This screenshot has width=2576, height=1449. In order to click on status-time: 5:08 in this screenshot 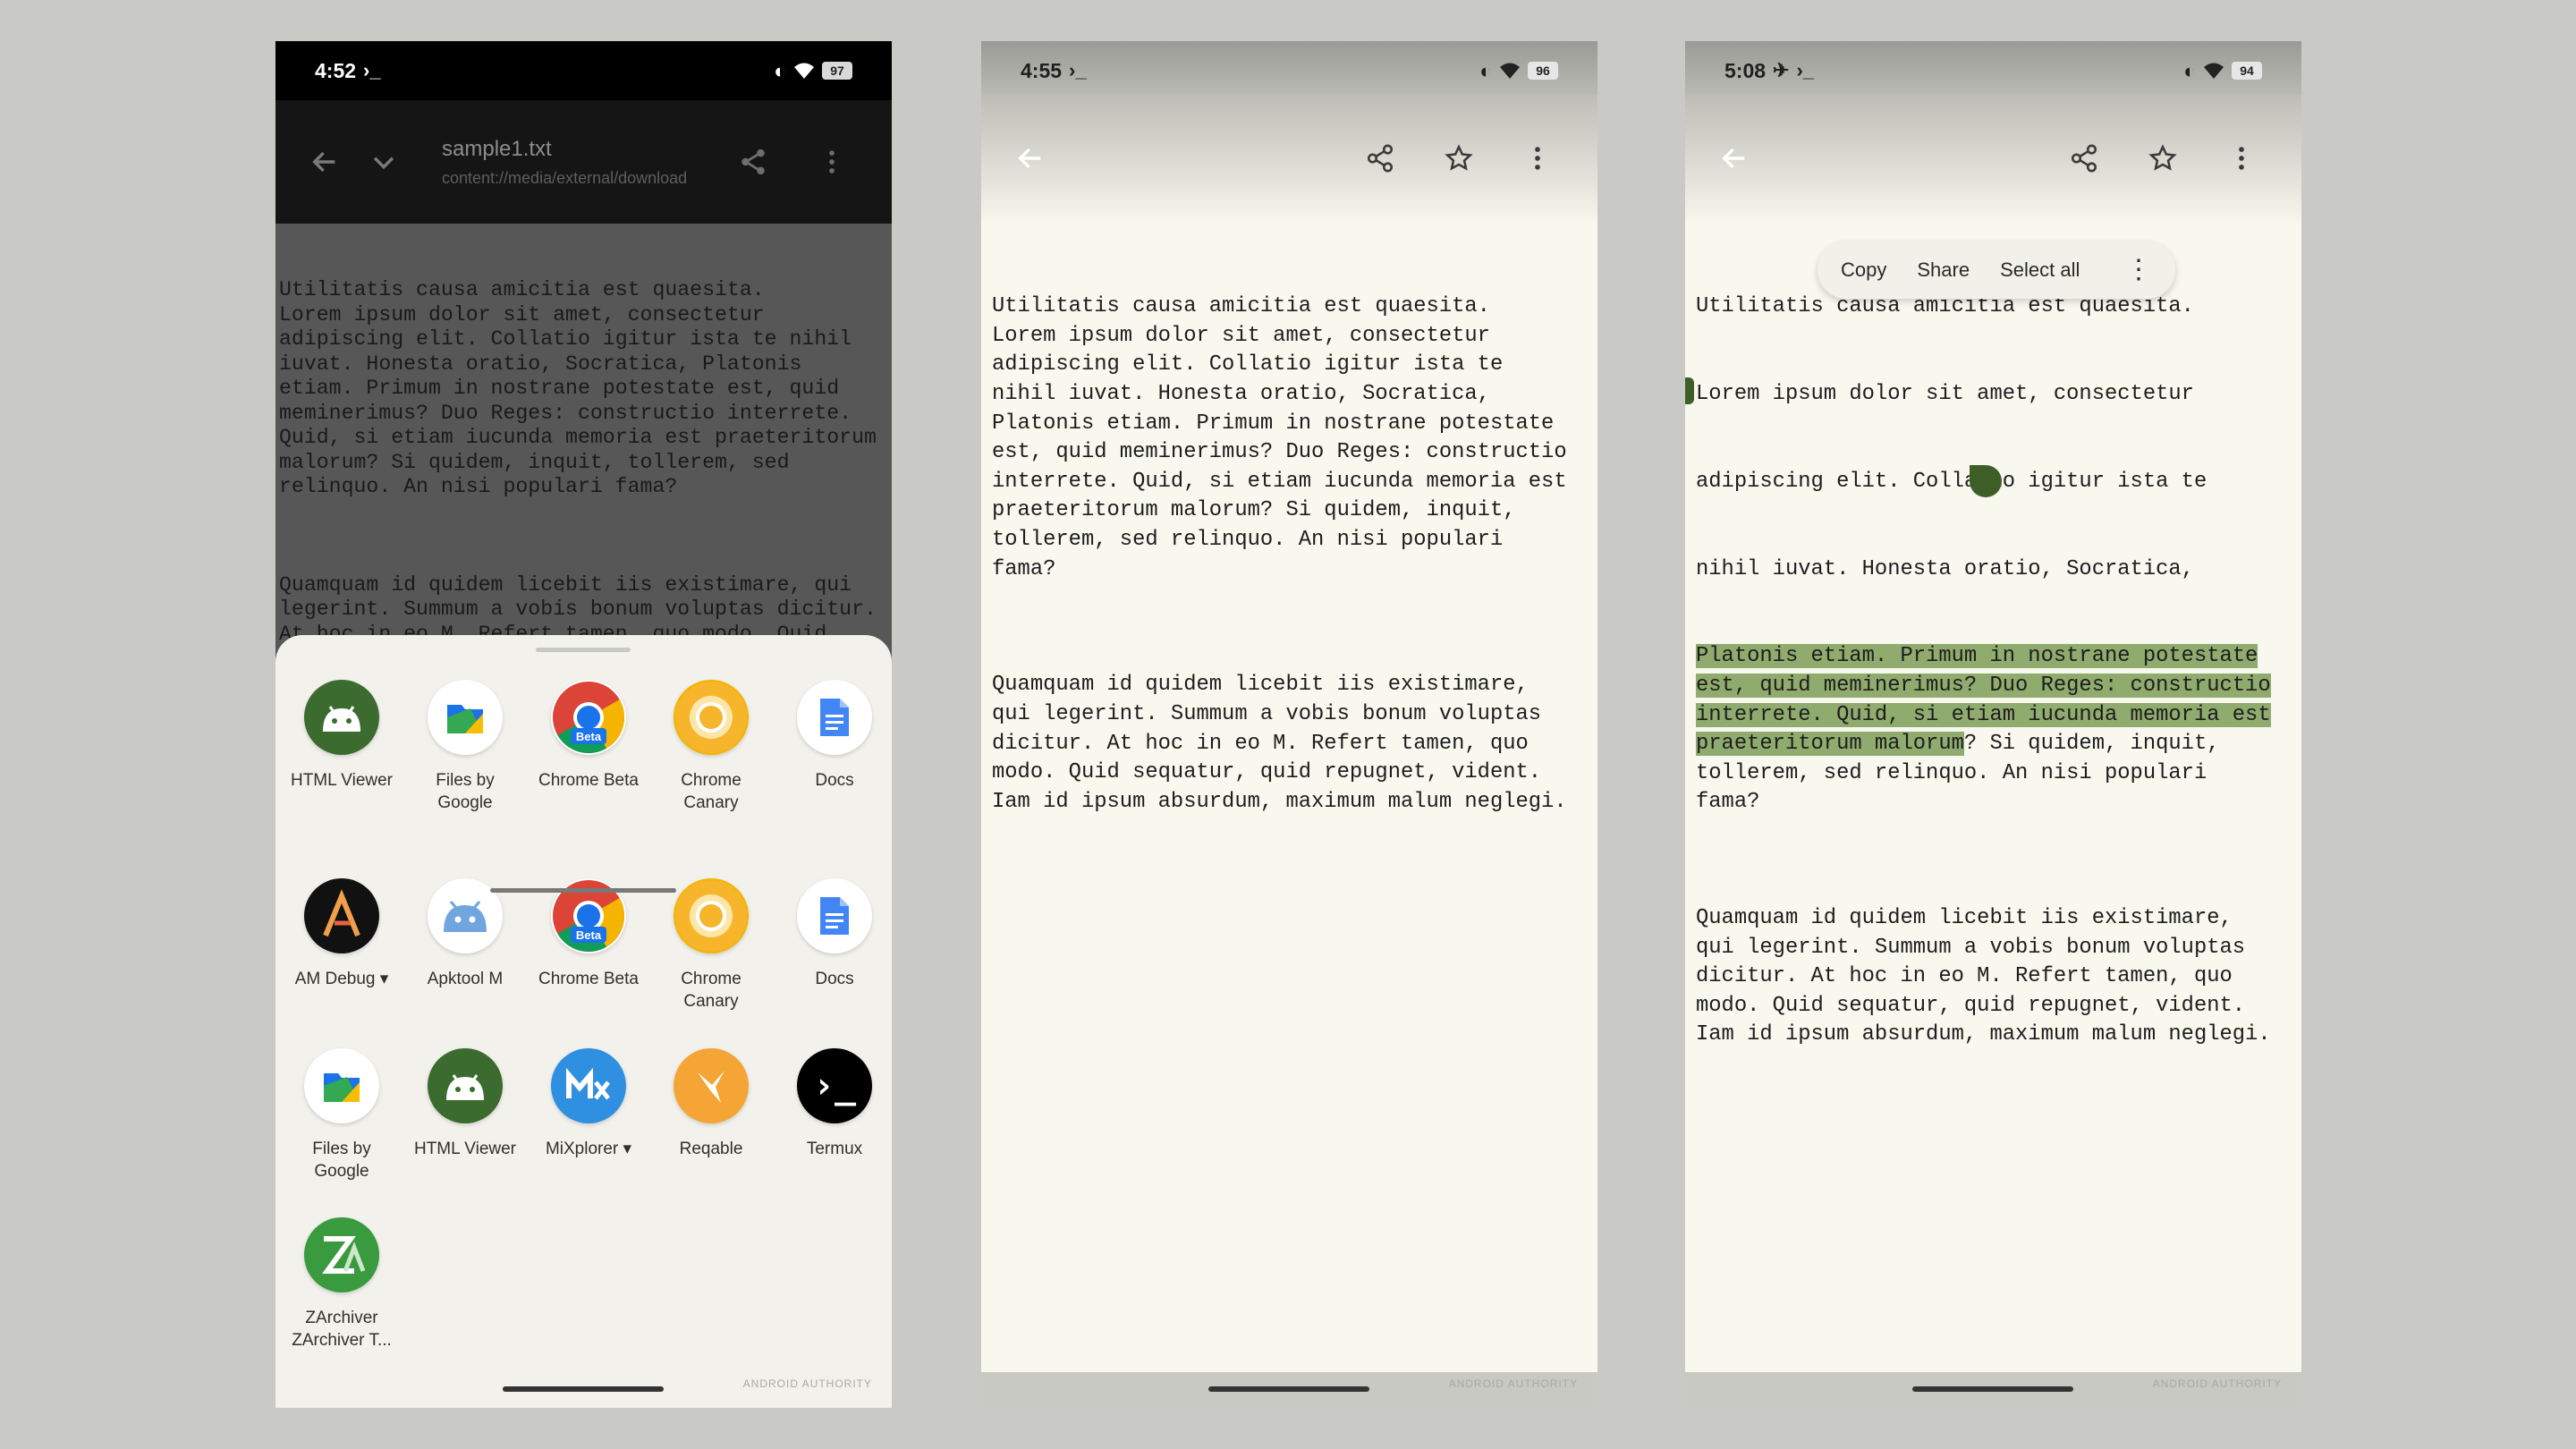, I will do `click(1745, 70)`.